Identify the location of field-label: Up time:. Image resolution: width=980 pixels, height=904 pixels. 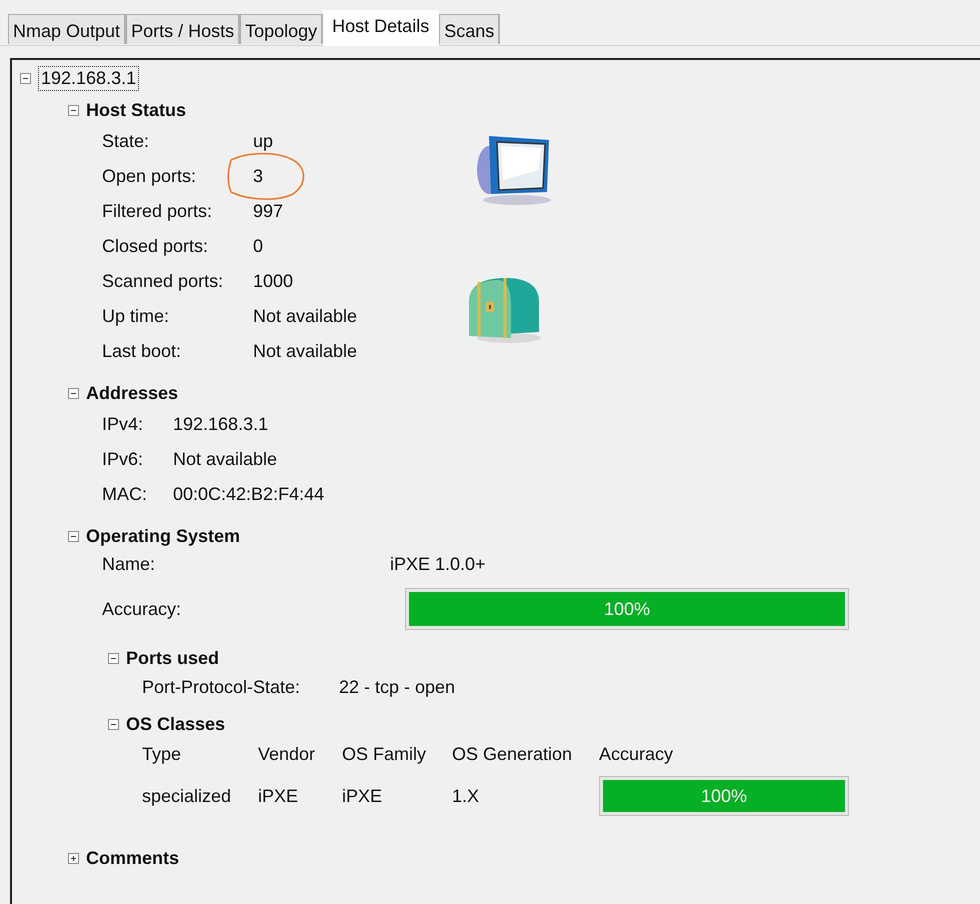
(136, 316).